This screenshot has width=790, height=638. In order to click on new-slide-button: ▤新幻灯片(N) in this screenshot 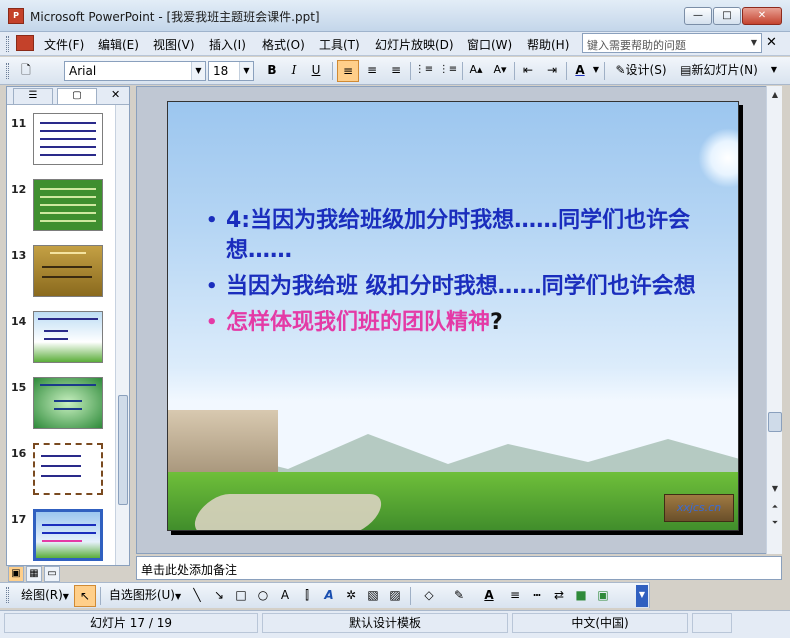, I will do `click(719, 71)`.